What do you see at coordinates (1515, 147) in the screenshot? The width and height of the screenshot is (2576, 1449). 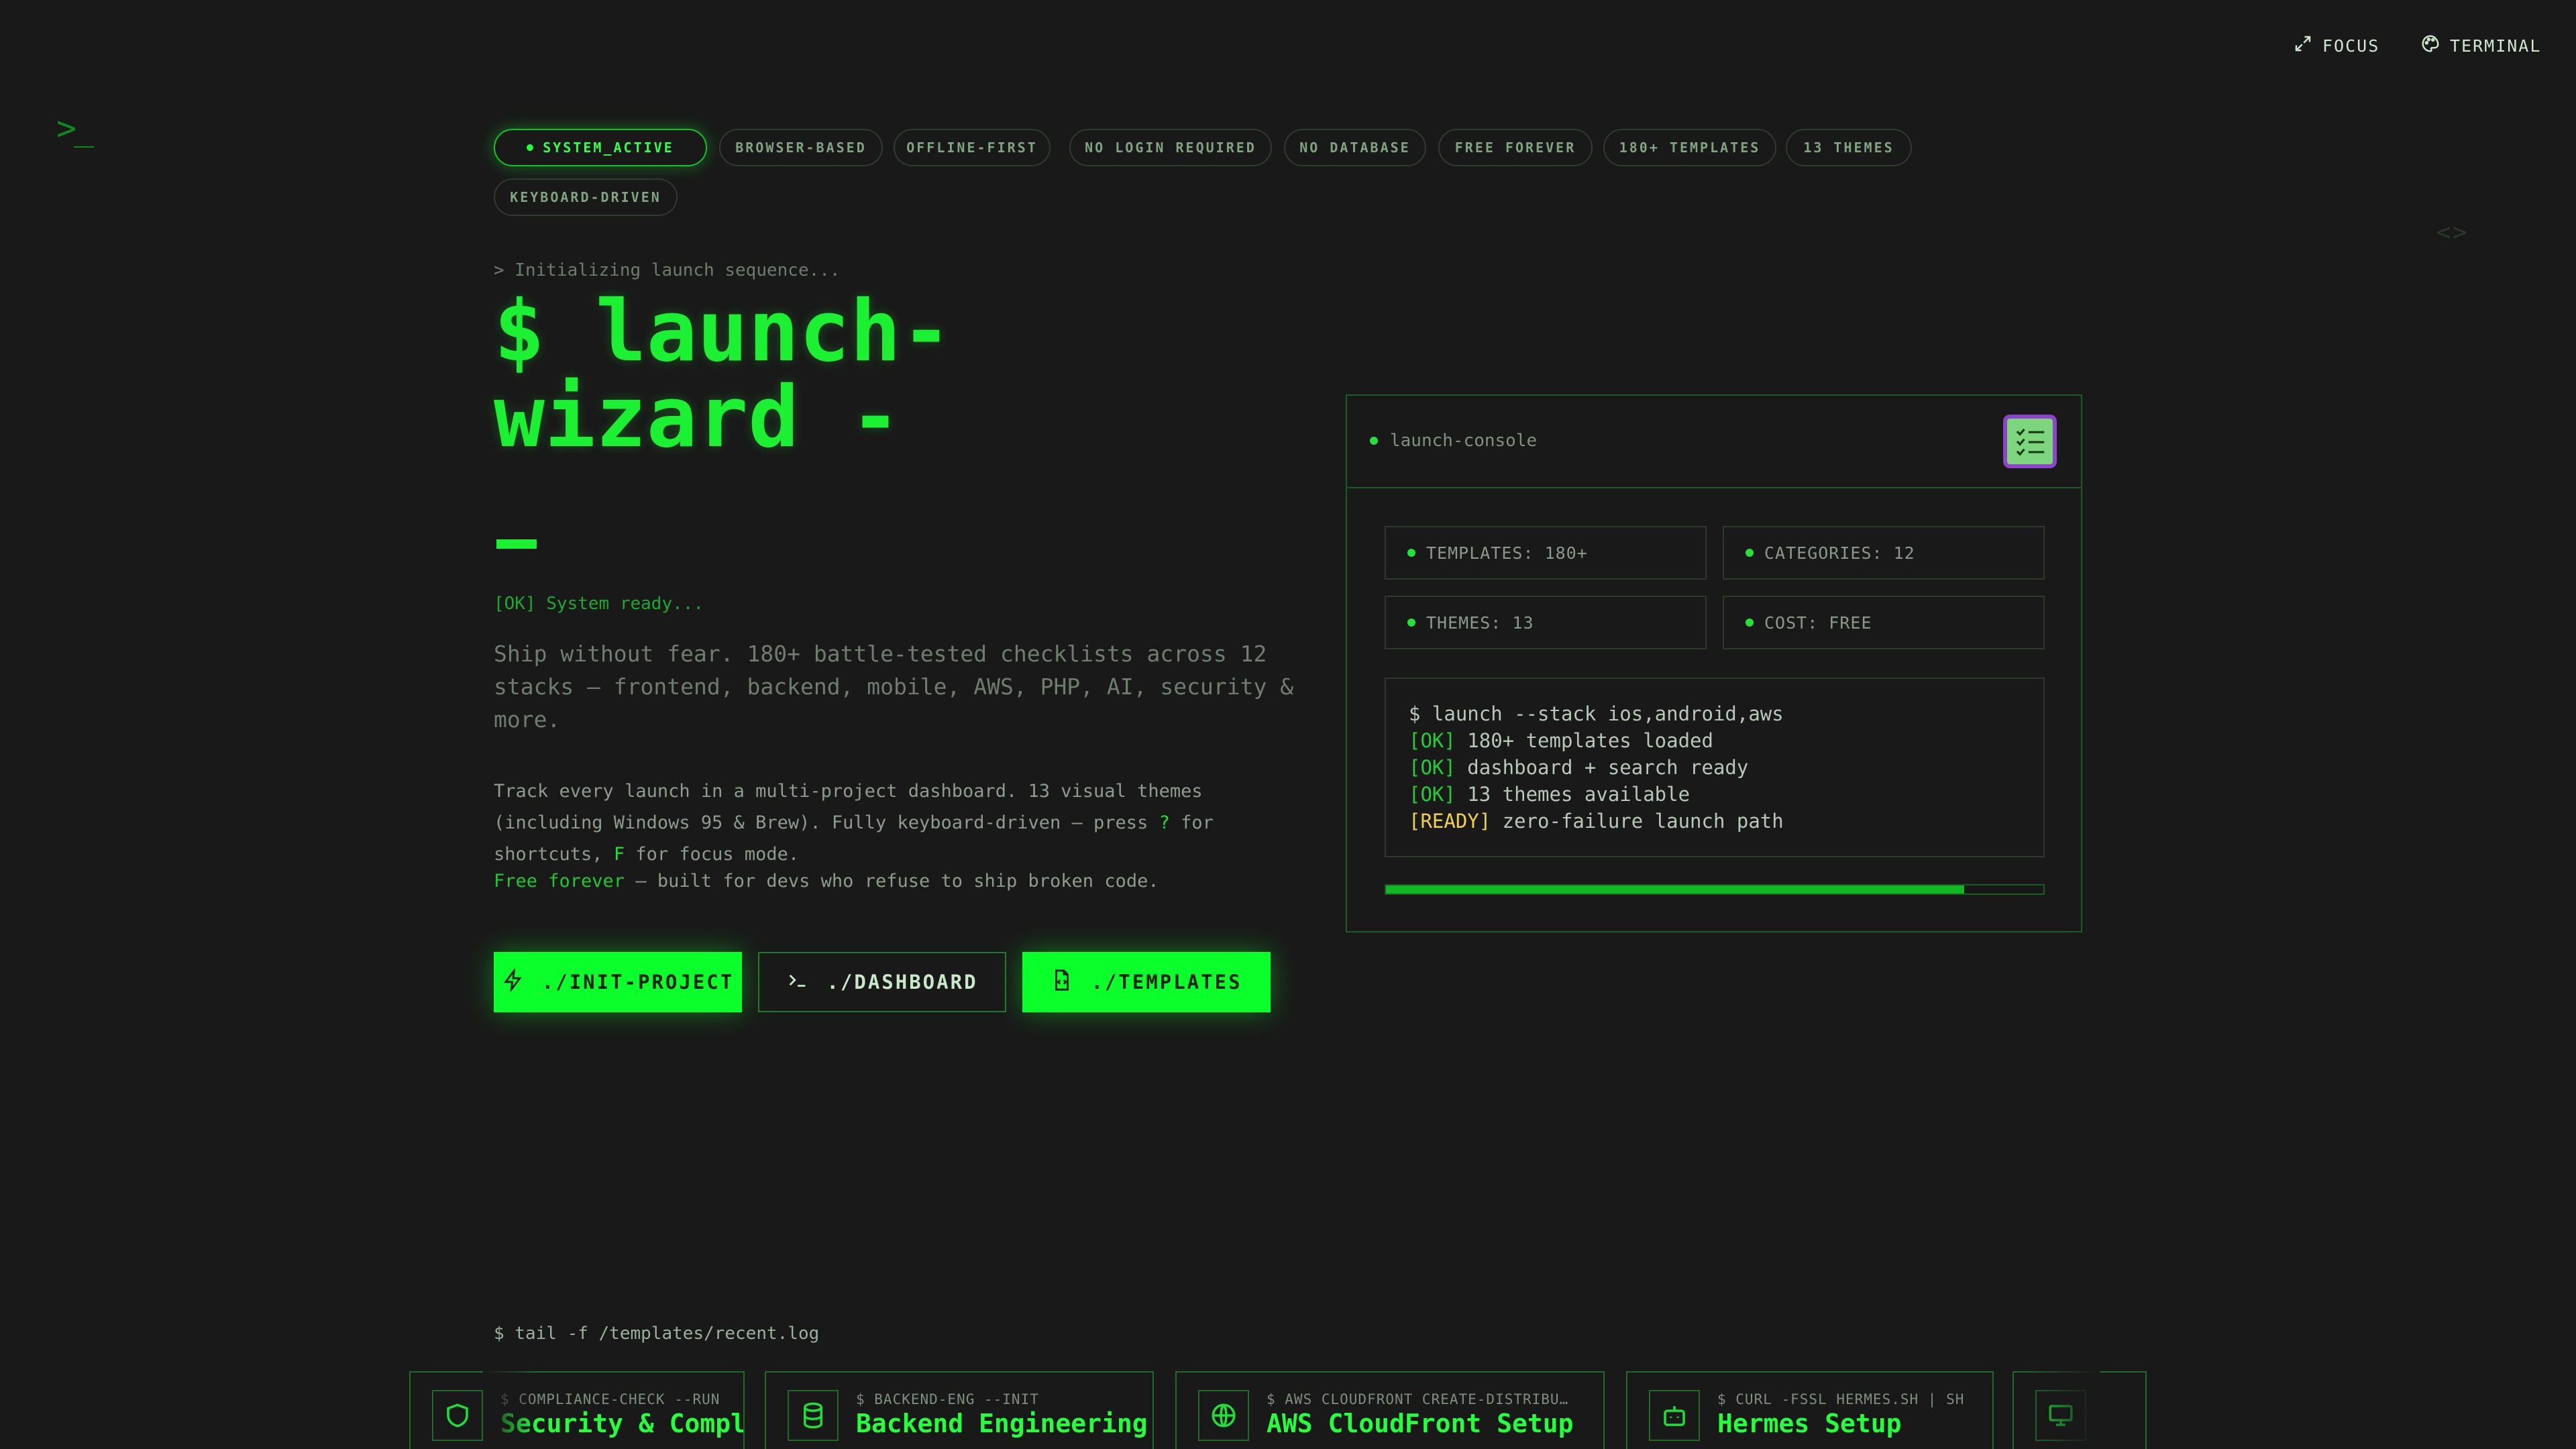 I see `badge-free-forever: FREE FOREVER` at bounding box center [1515, 147].